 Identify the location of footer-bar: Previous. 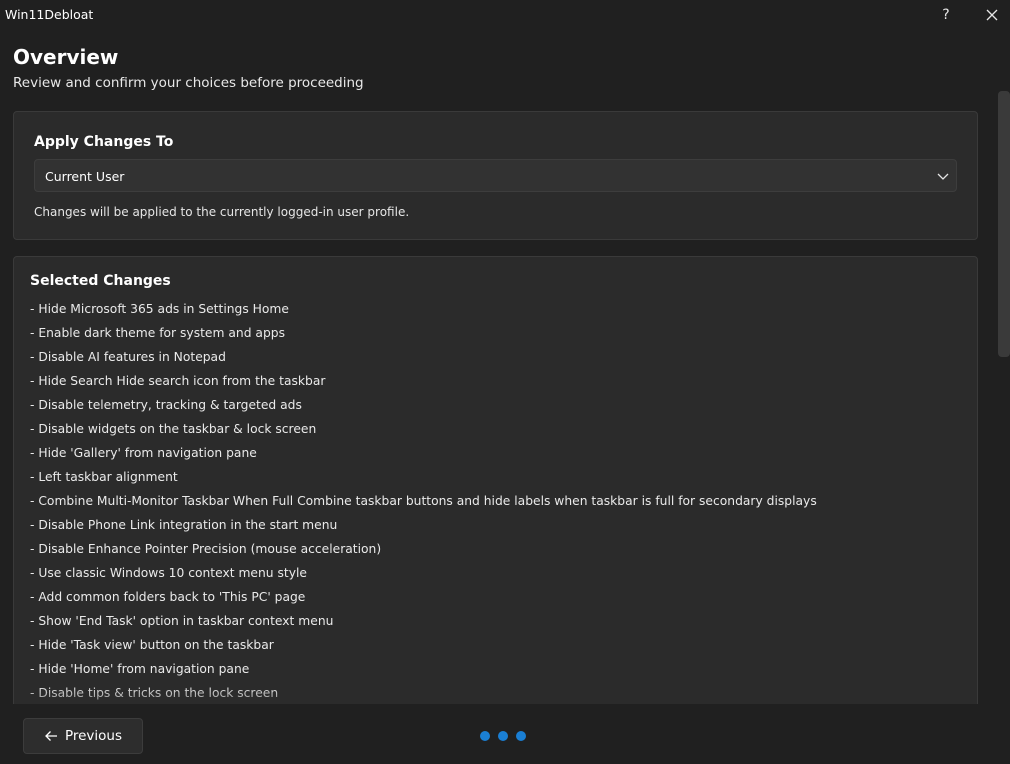
(505, 734).